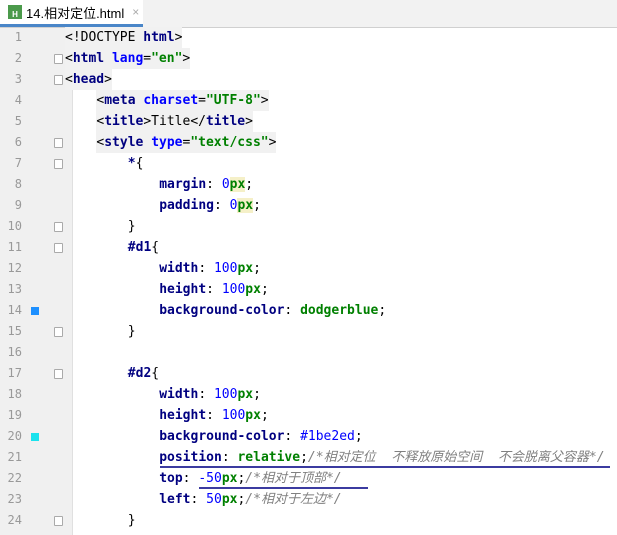  I want to click on code-token: #d2, so click(139, 373).